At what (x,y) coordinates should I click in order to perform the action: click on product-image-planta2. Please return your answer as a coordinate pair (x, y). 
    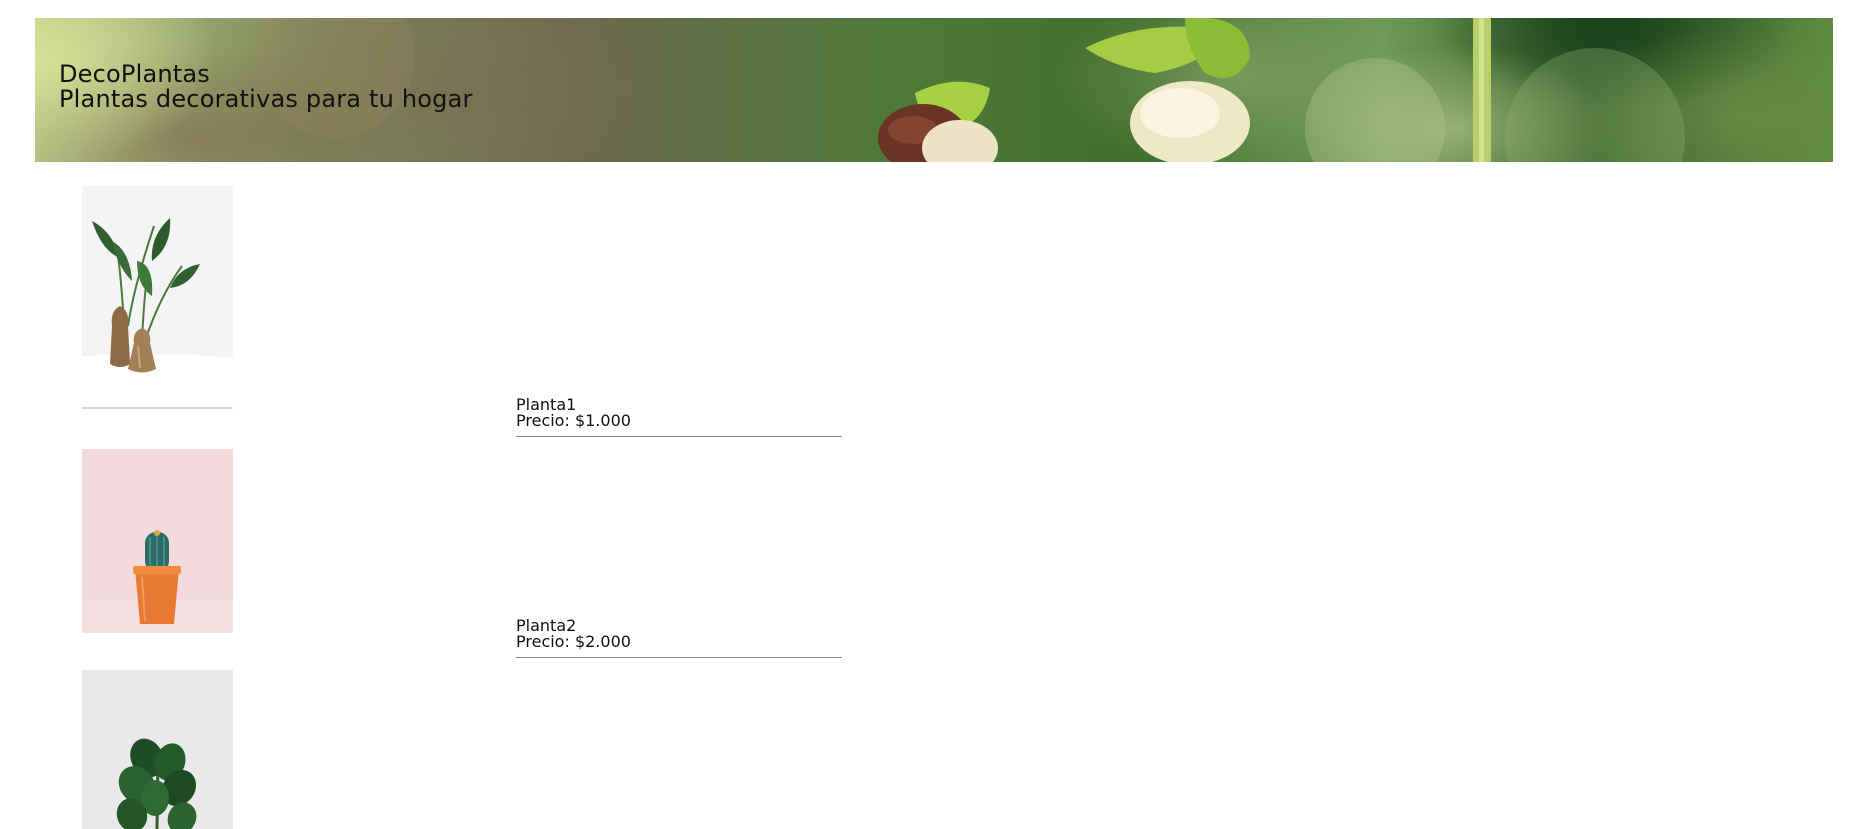
    Looking at the image, I should click on (157, 541).